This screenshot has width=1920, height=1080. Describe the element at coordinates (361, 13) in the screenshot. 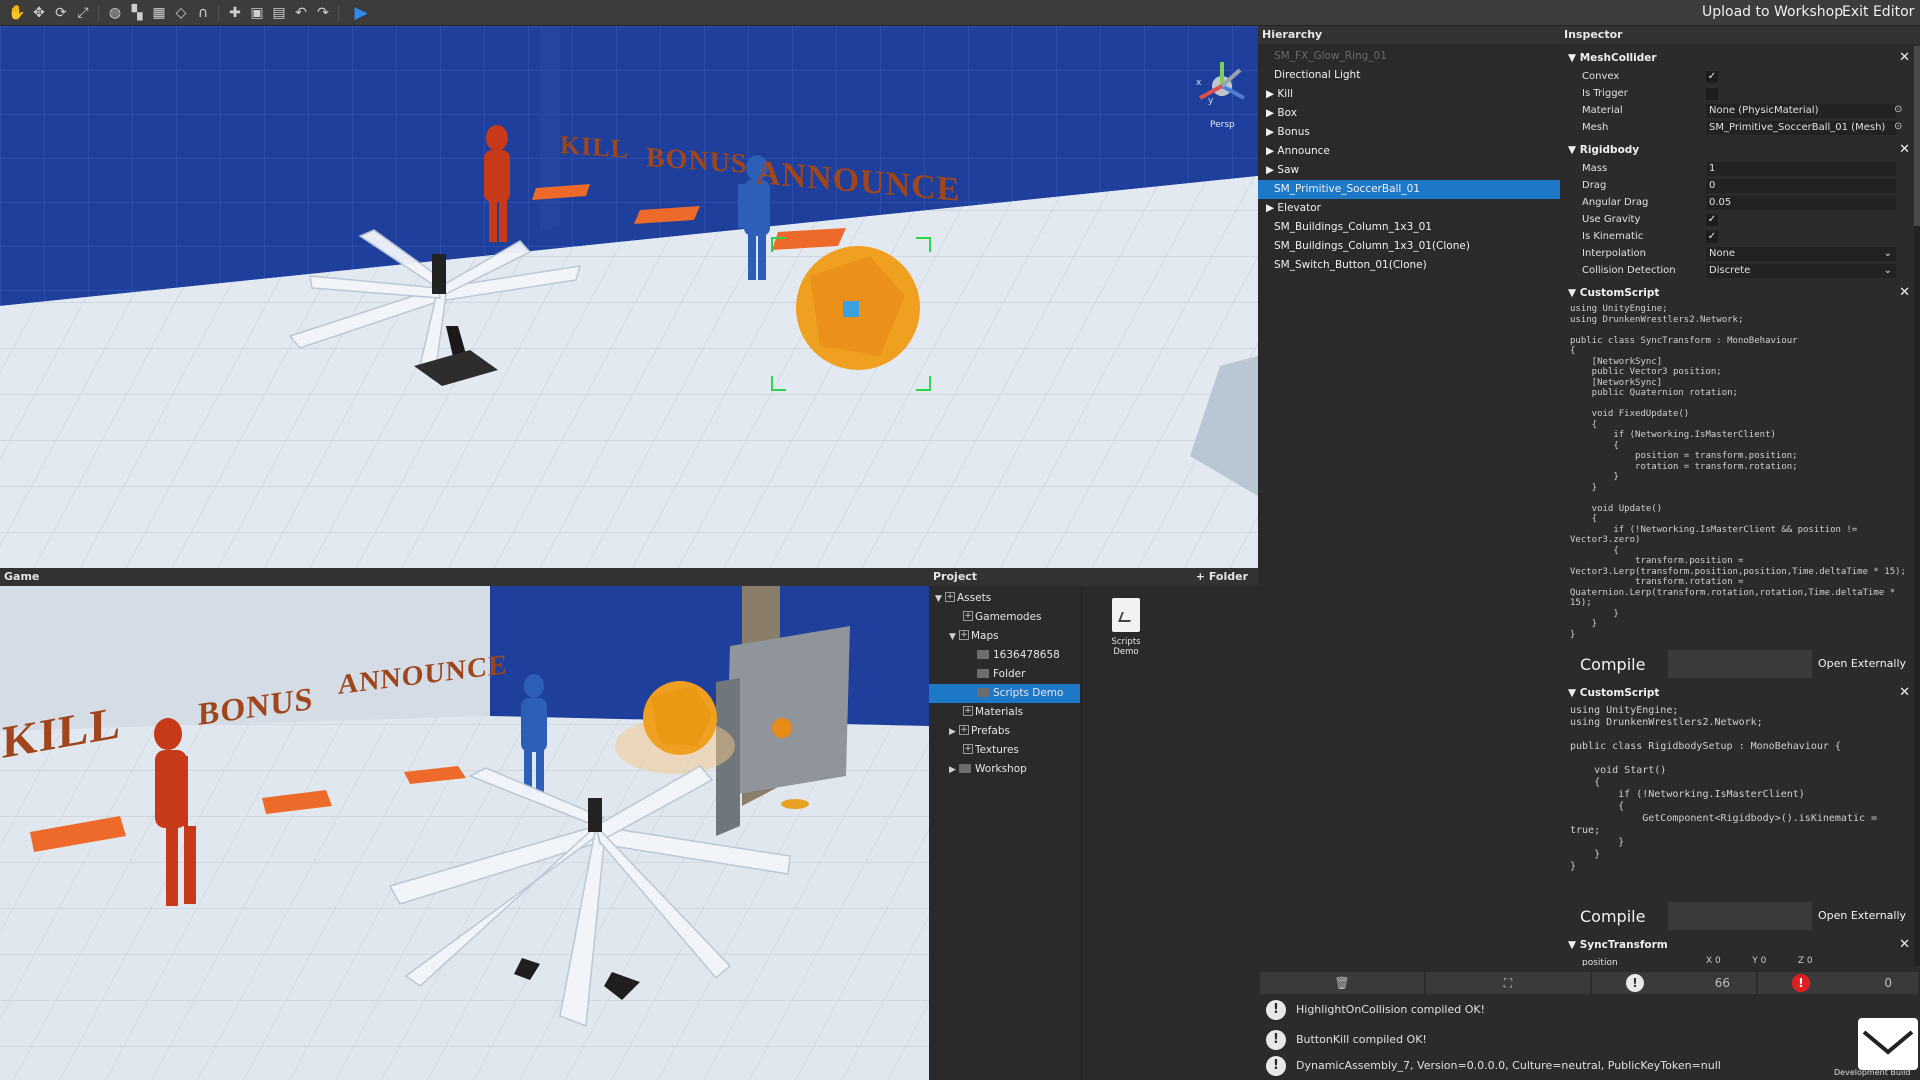

I see `play-icon: ▶` at that location.